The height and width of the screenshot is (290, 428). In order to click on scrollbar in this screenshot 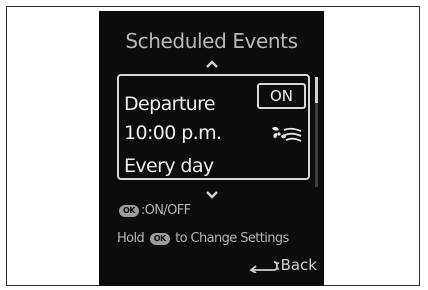, I will do `click(316, 132)`.